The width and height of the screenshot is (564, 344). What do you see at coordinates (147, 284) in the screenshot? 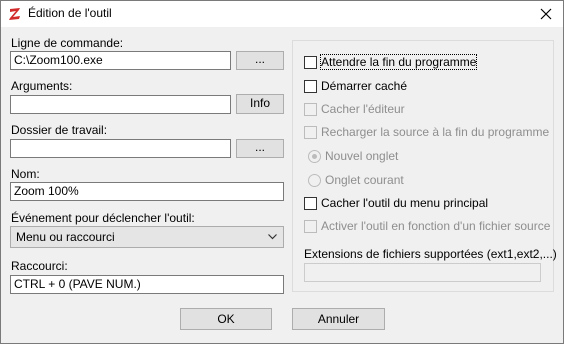
I see `shortcut-input: CTRL + 0 (PAVE NUM.)` at bounding box center [147, 284].